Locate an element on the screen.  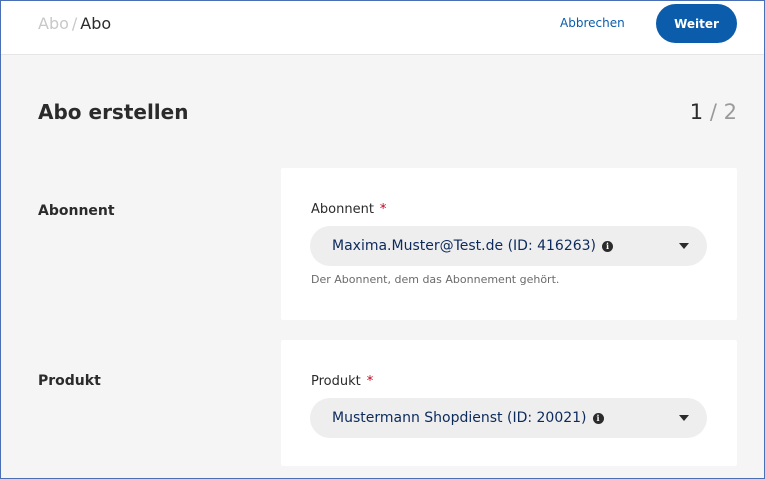
product-select: Mustermann Shopdienst (ID: 20021) i is located at coordinates (508, 418).